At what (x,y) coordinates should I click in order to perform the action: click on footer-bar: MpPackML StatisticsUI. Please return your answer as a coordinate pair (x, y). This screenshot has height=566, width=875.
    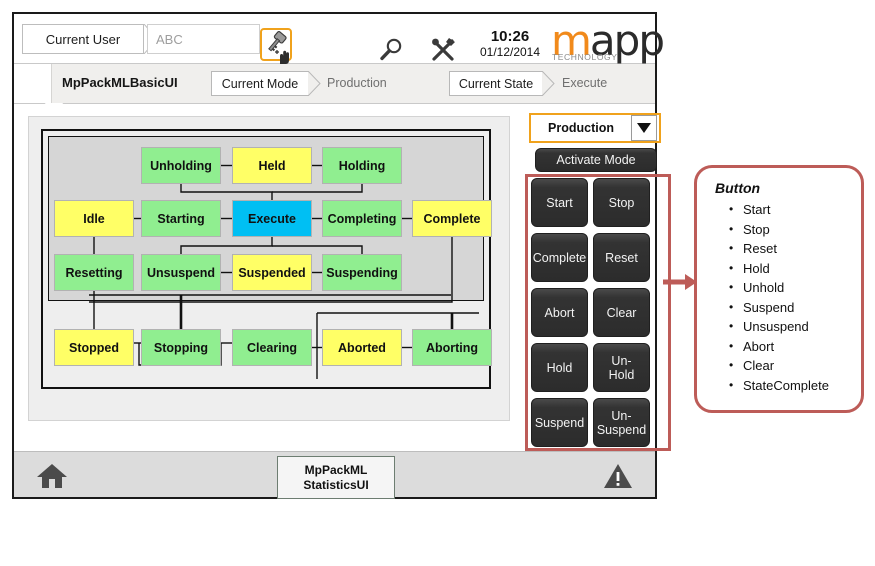
    Looking at the image, I should click on (334, 475).